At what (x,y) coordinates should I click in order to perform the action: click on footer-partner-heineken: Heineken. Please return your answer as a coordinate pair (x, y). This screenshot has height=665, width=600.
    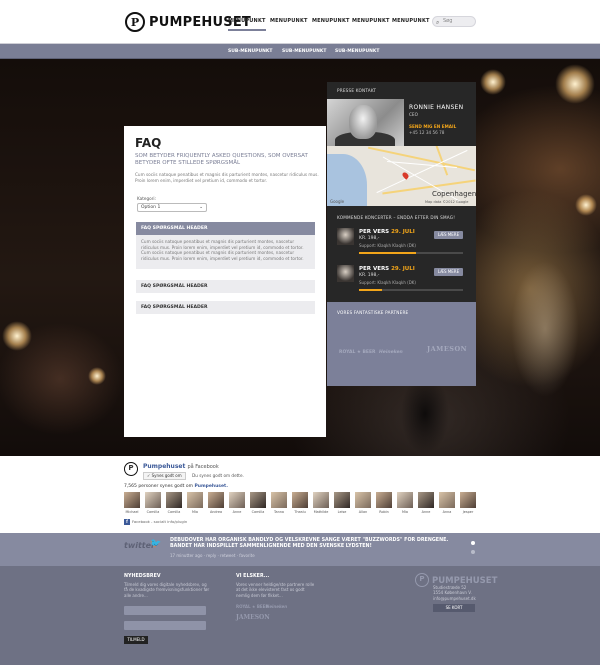
    Looking at the image, I should click on (276, 606).